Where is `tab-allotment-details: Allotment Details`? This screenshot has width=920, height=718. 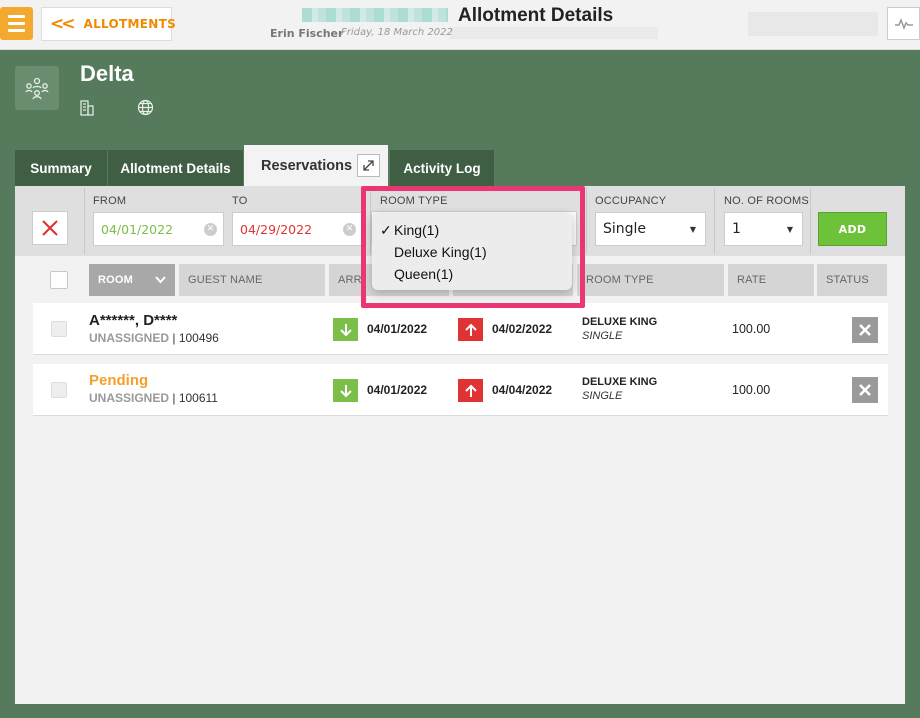
tab-allotment-details: Allotment Details is located at coordinates (175, 168).